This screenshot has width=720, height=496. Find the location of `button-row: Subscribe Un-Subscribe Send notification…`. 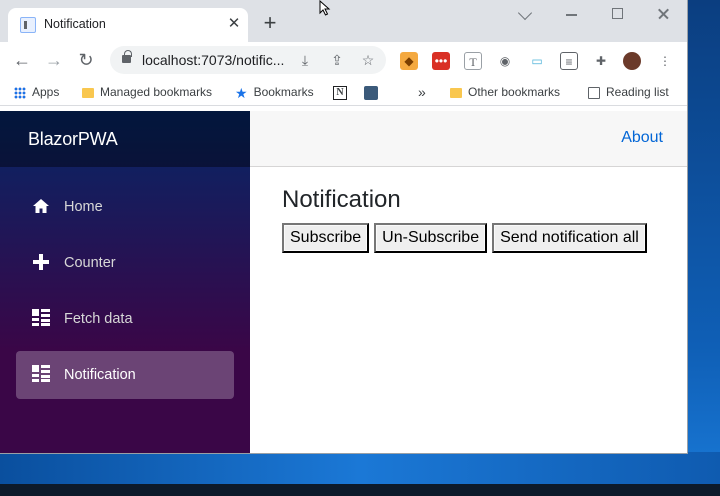

button-row: Subscribe Un-Subscribe Send notification… is located at coordinates (464, 238).